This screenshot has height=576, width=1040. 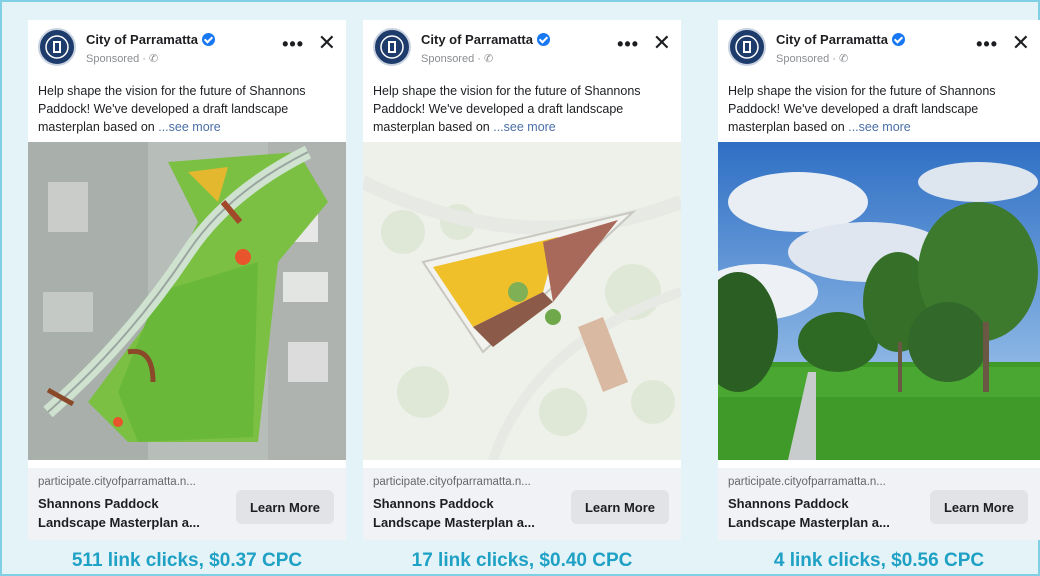 What do you see at coordinates (187, 560) in the screenshot?
I see `ad-1-performance-stat: 511 link clicks, $0.37 CPC` at bounding box center [187, 560].